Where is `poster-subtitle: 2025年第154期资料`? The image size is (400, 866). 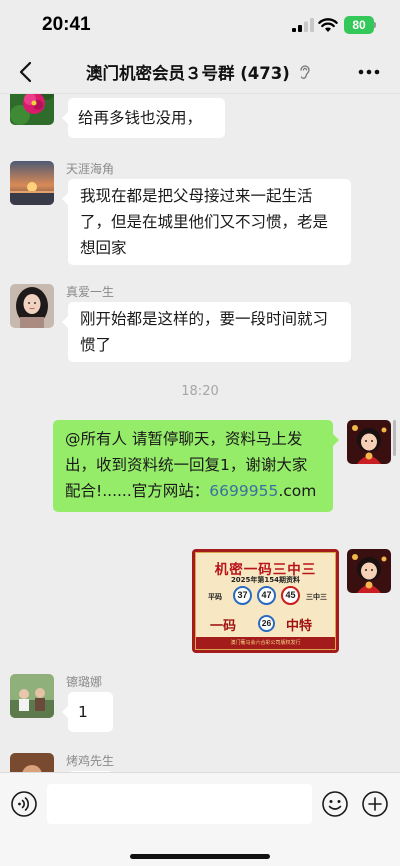 poster-subtitle: 2025年第154期资料 is located at coordinates (265, 580).